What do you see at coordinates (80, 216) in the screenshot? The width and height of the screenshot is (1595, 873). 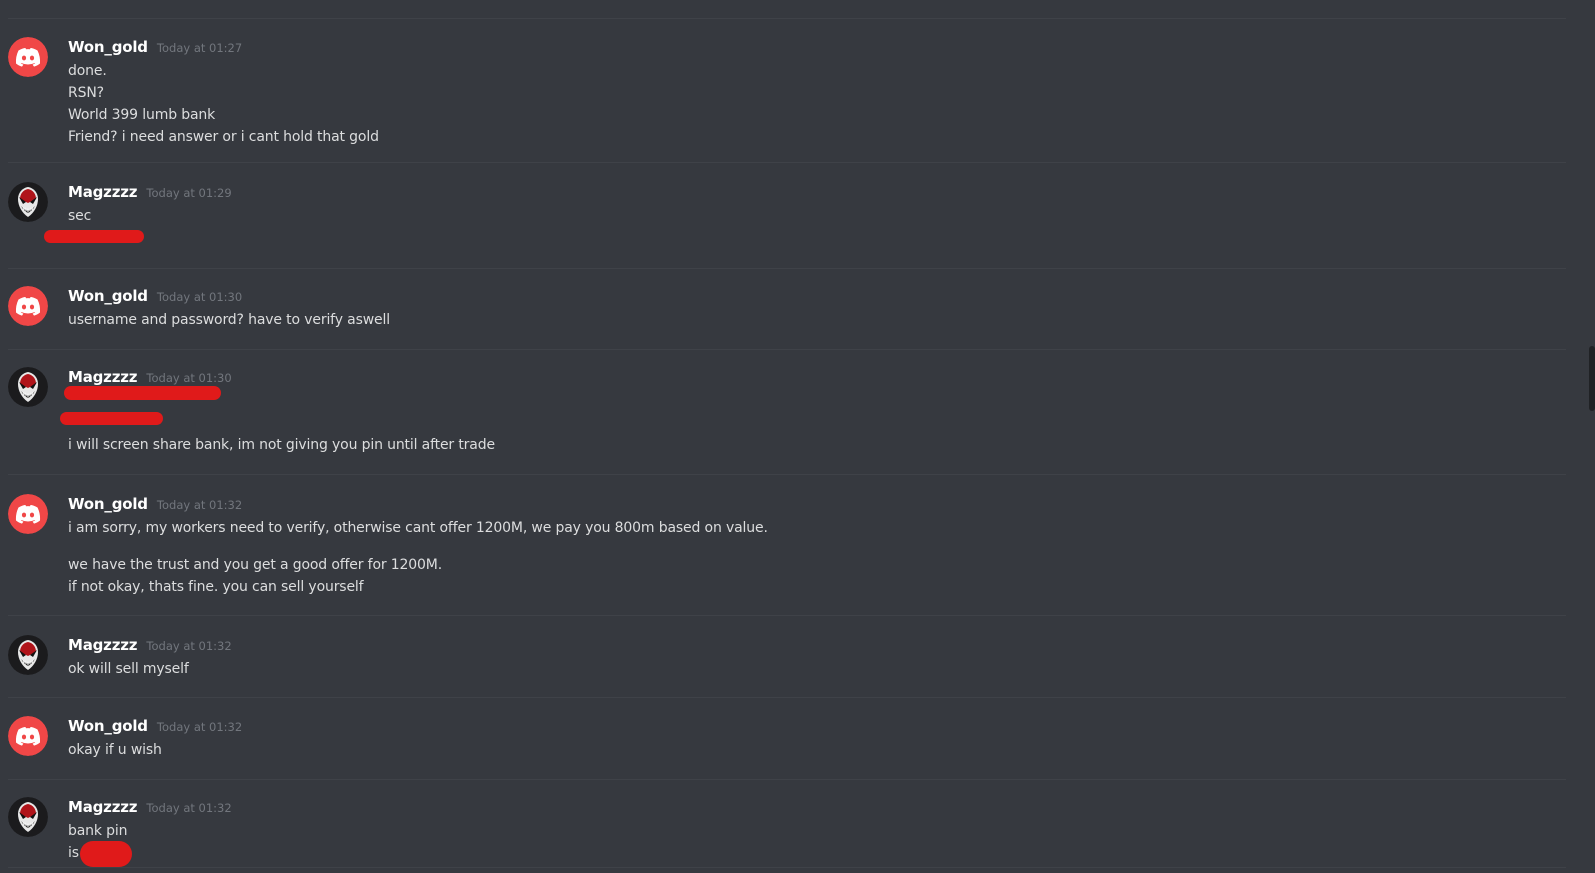 I see `message-line: sec` at bounding box center [80, 216].